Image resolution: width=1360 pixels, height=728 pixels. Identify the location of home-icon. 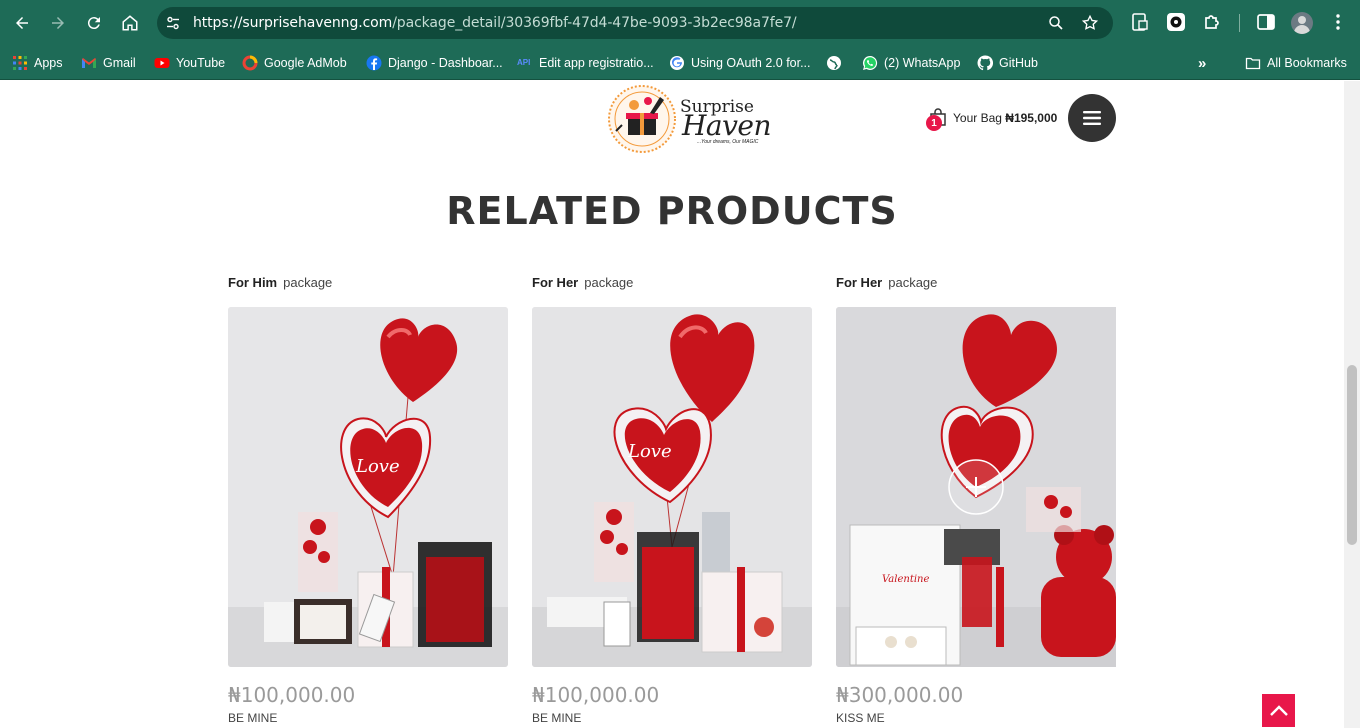
(130, 23).